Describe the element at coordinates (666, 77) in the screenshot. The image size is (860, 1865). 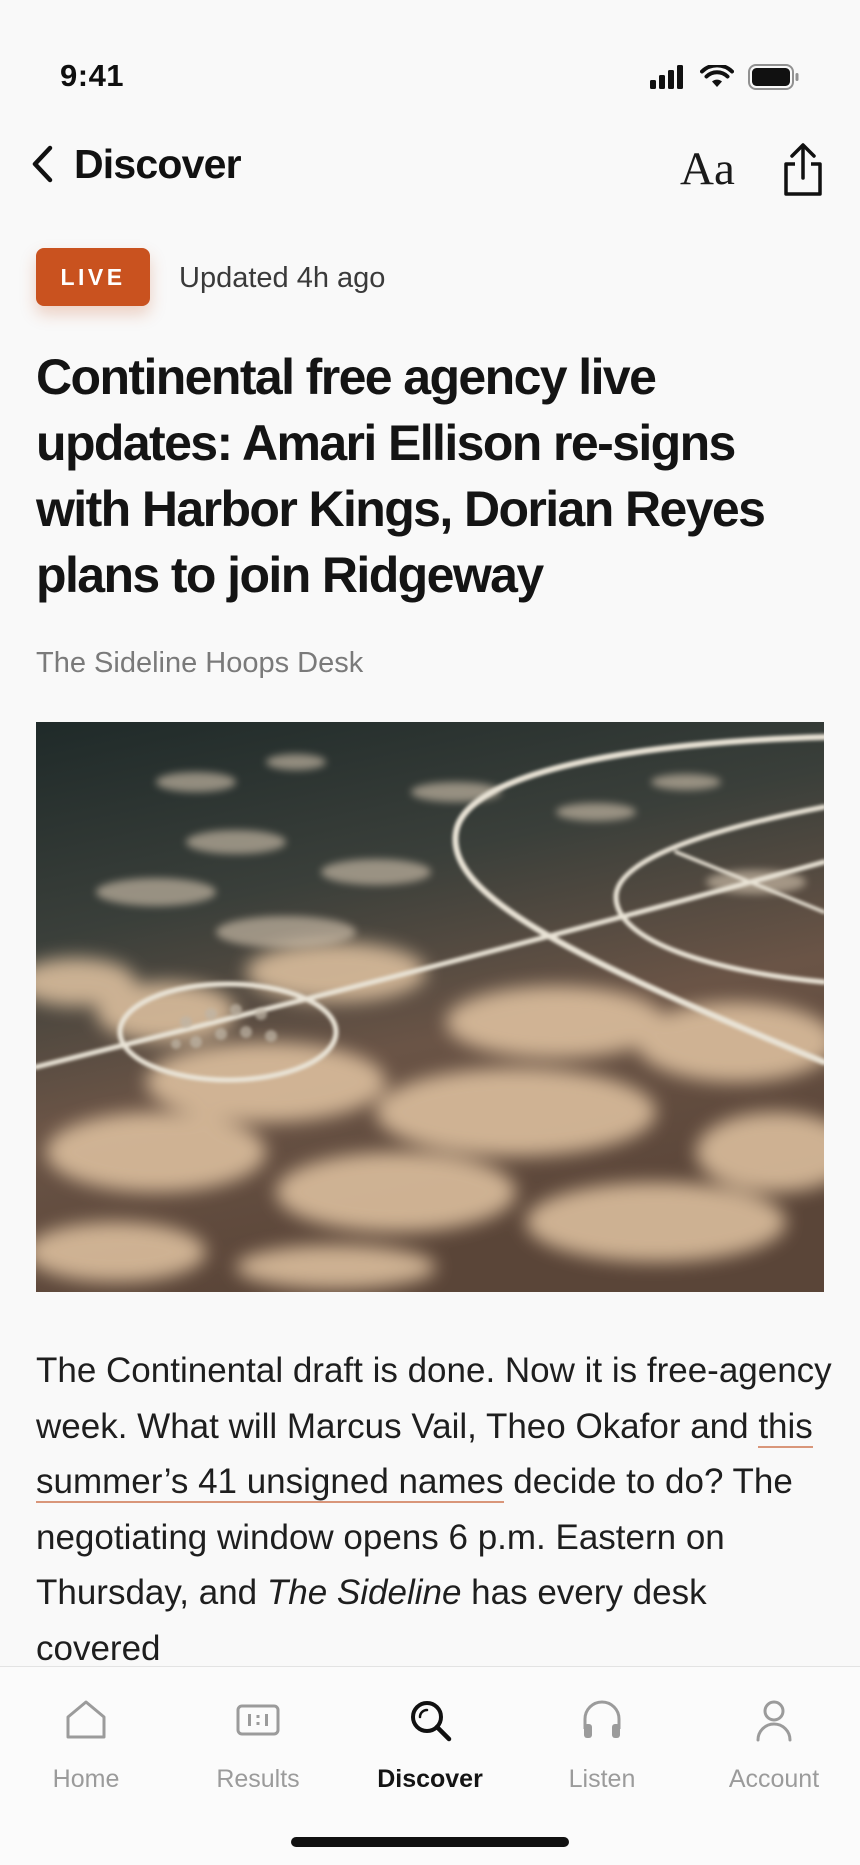
I see `cellular-signal-icon` at that location.